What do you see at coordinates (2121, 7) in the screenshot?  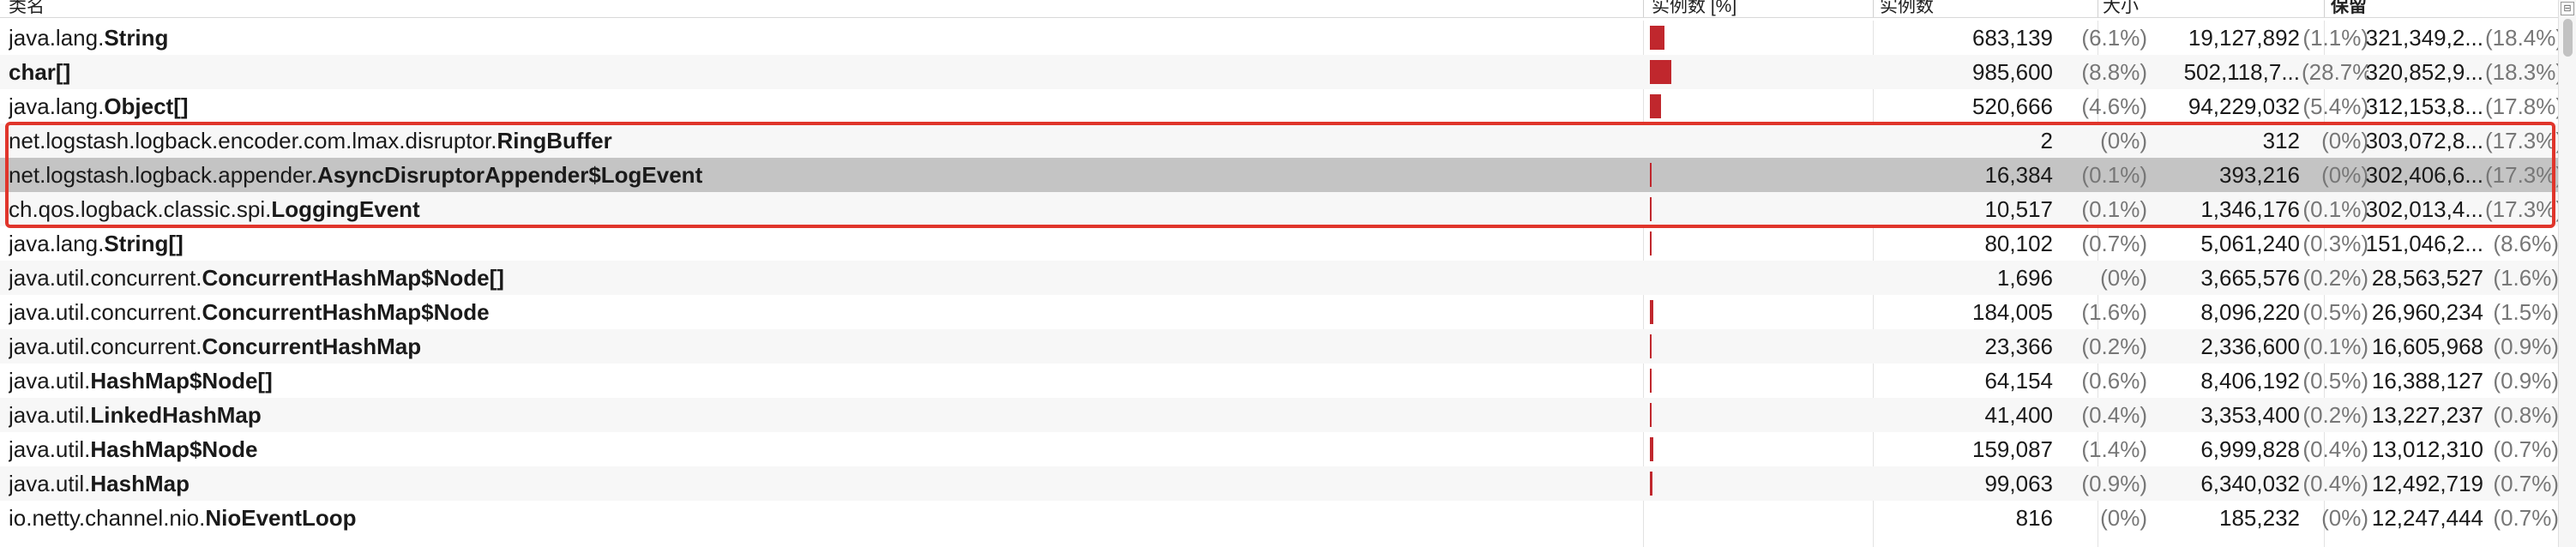 I see `column-header-size: 大小` at bounding box center [2121, 7].